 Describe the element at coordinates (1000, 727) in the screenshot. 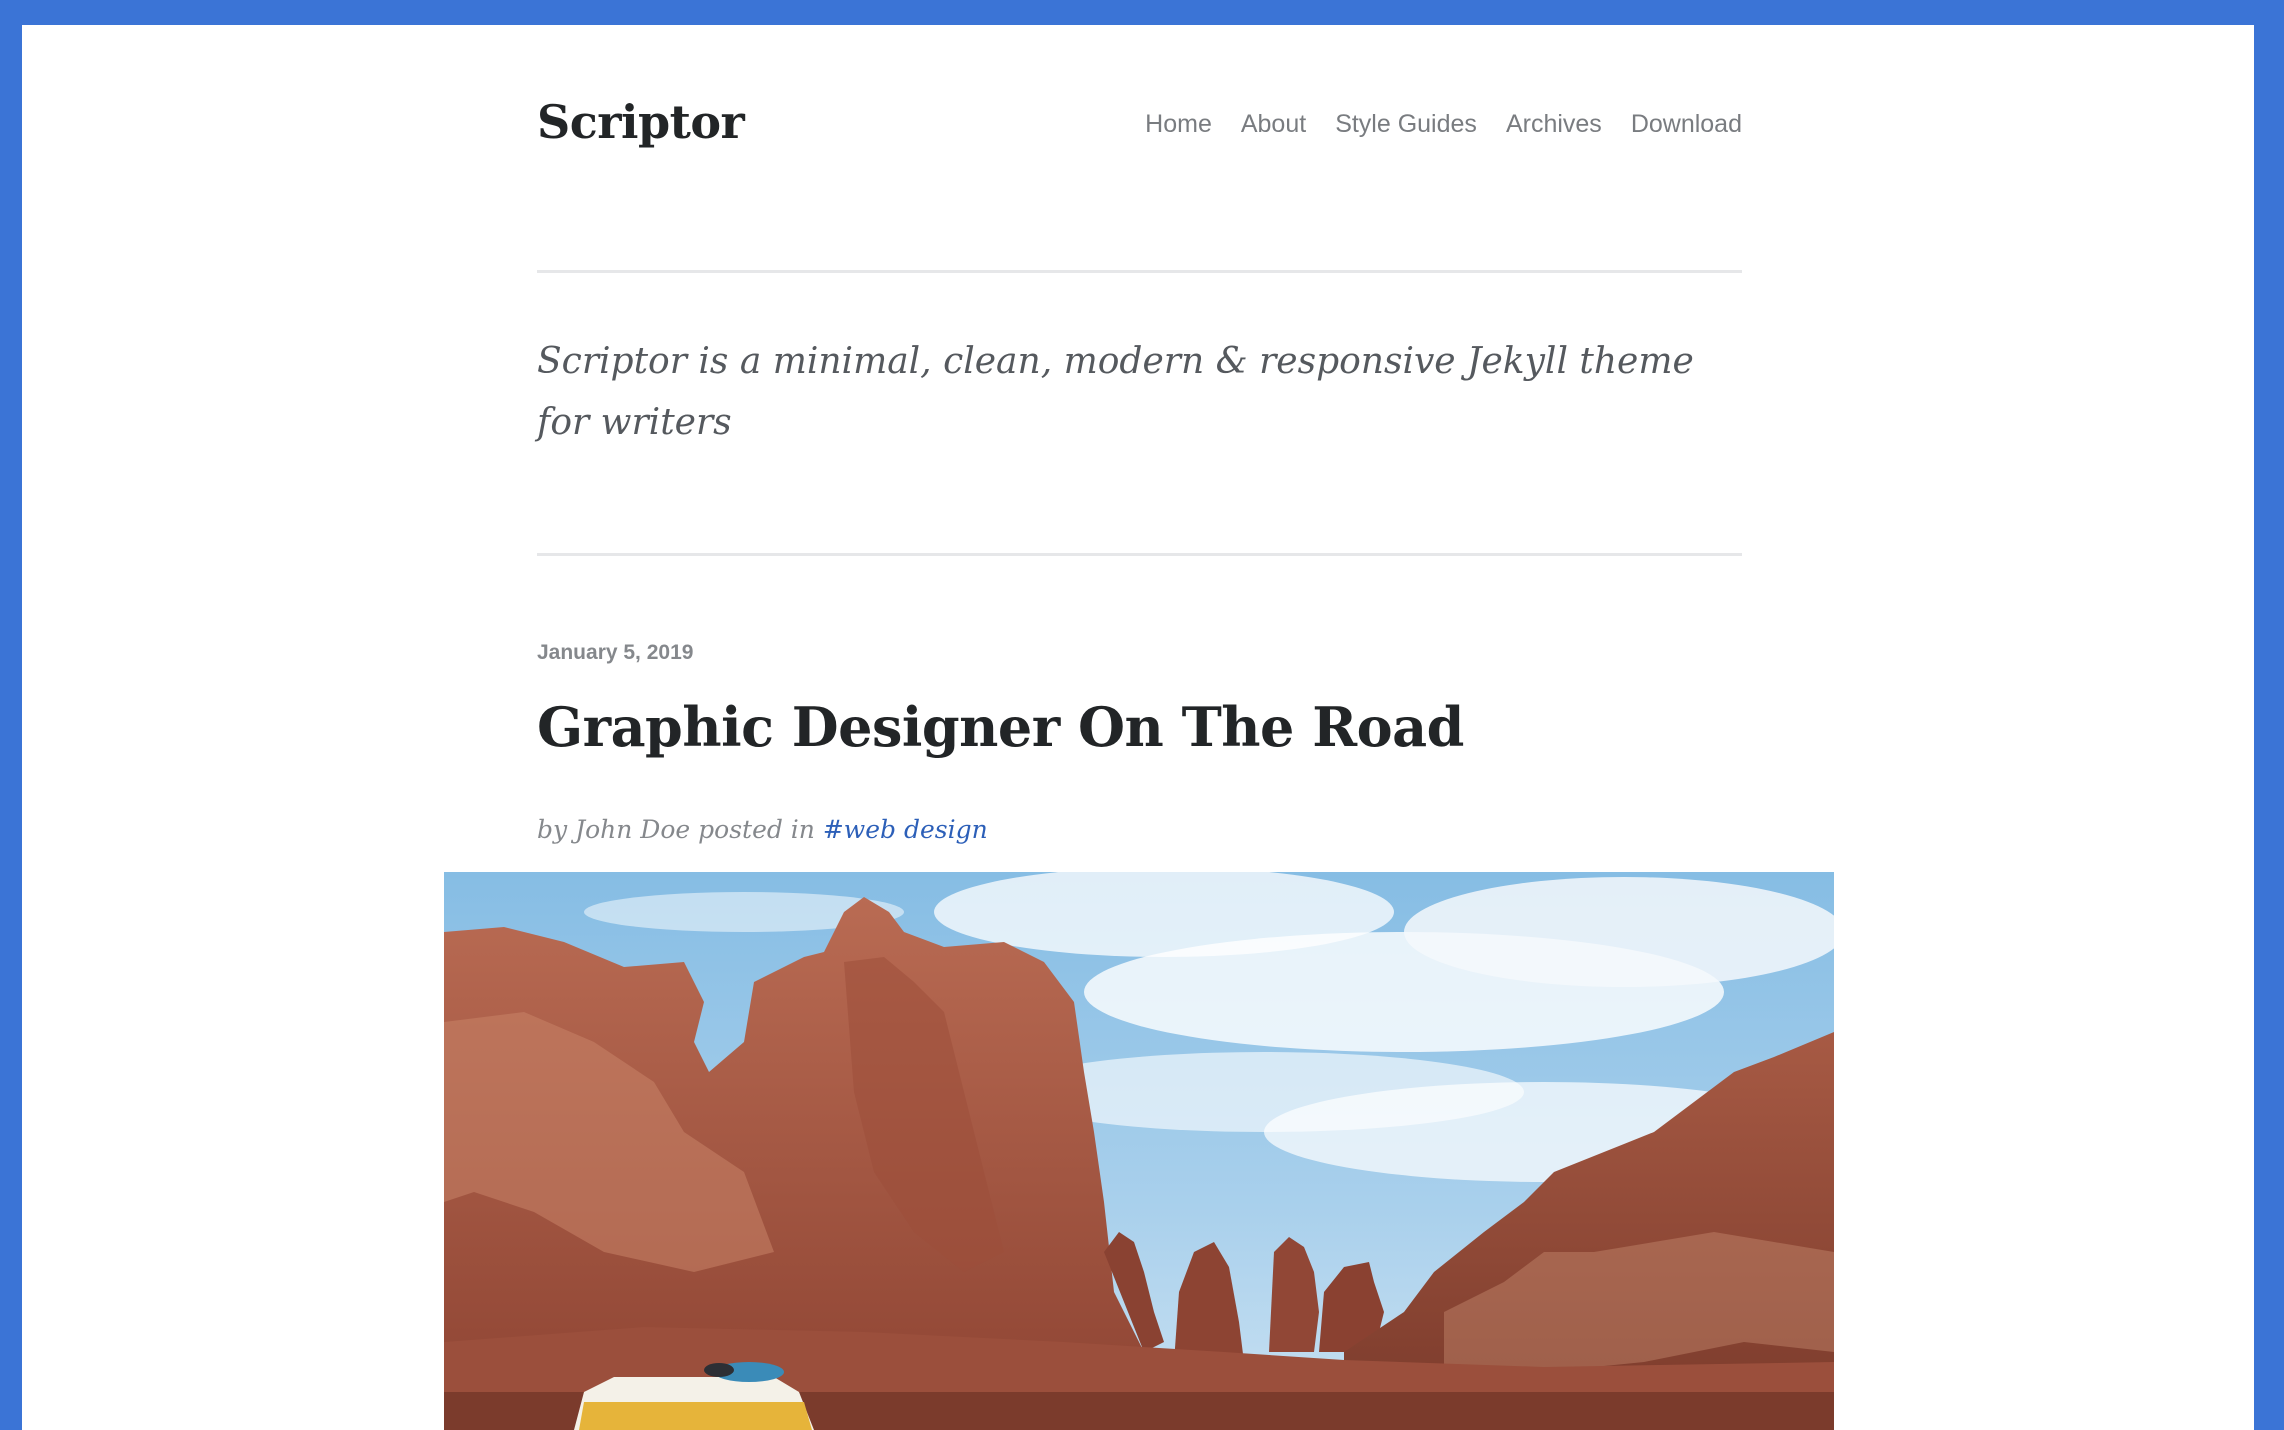

I see `post-title: Graphic Designer On The Road` at that location.